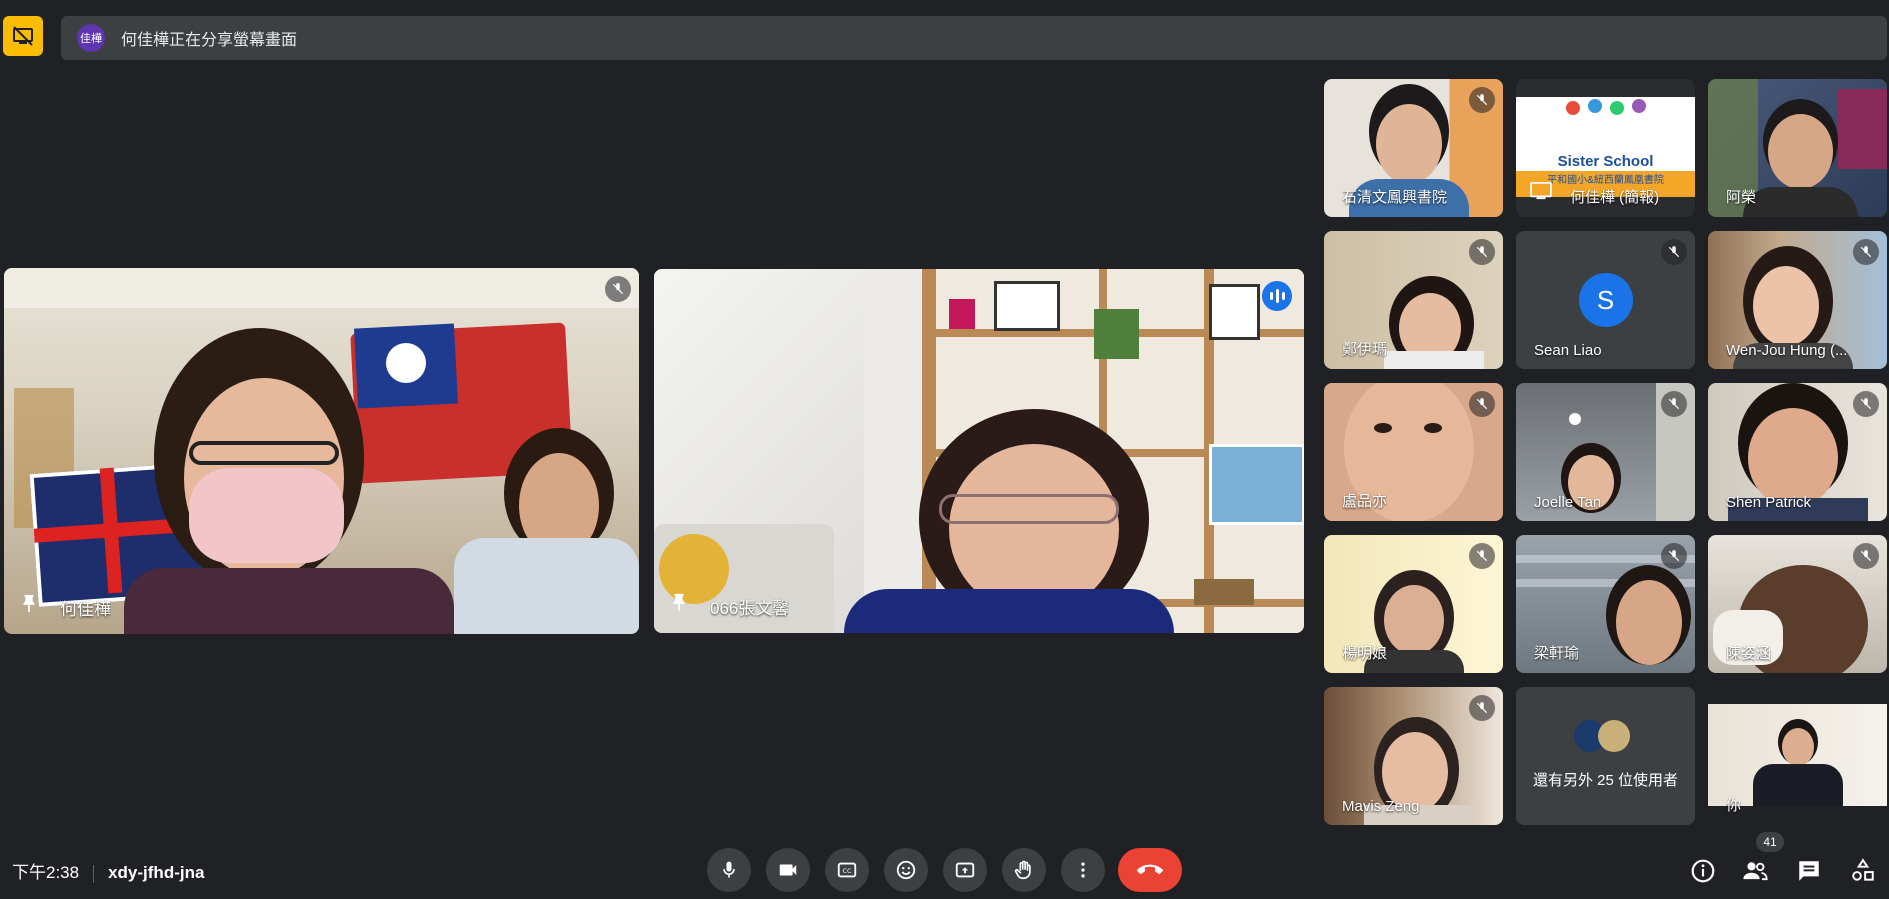 This screenshot has width=1889, height=899. I want to click on microphone-icon, so click(729, 869).